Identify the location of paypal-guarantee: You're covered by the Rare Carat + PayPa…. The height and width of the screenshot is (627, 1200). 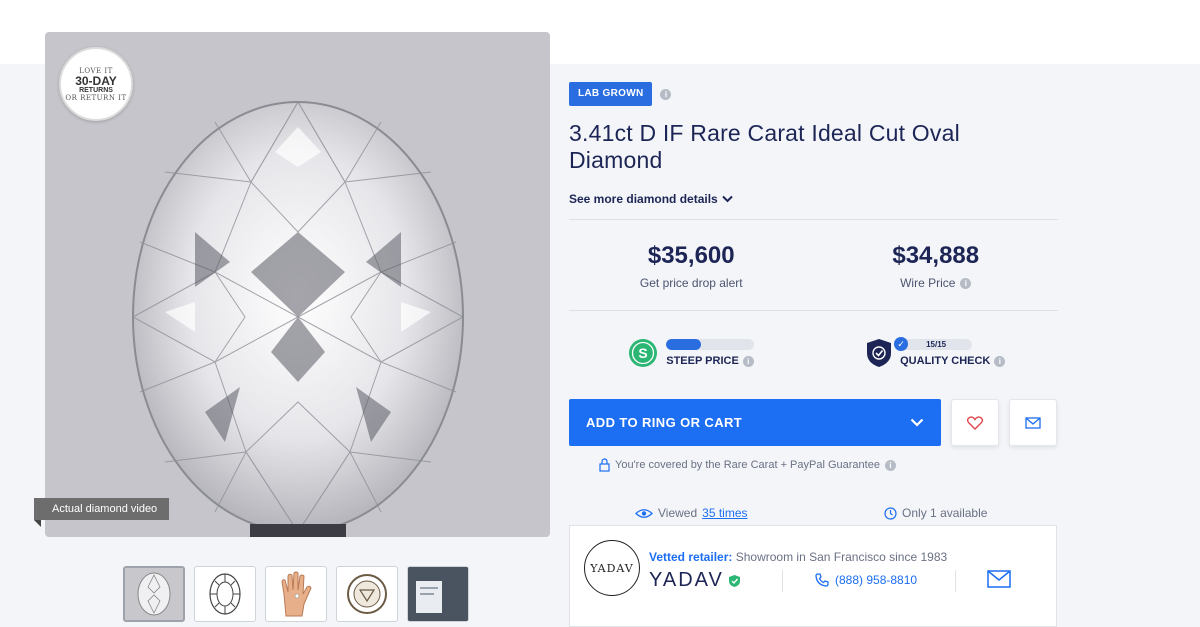
(813, 465).